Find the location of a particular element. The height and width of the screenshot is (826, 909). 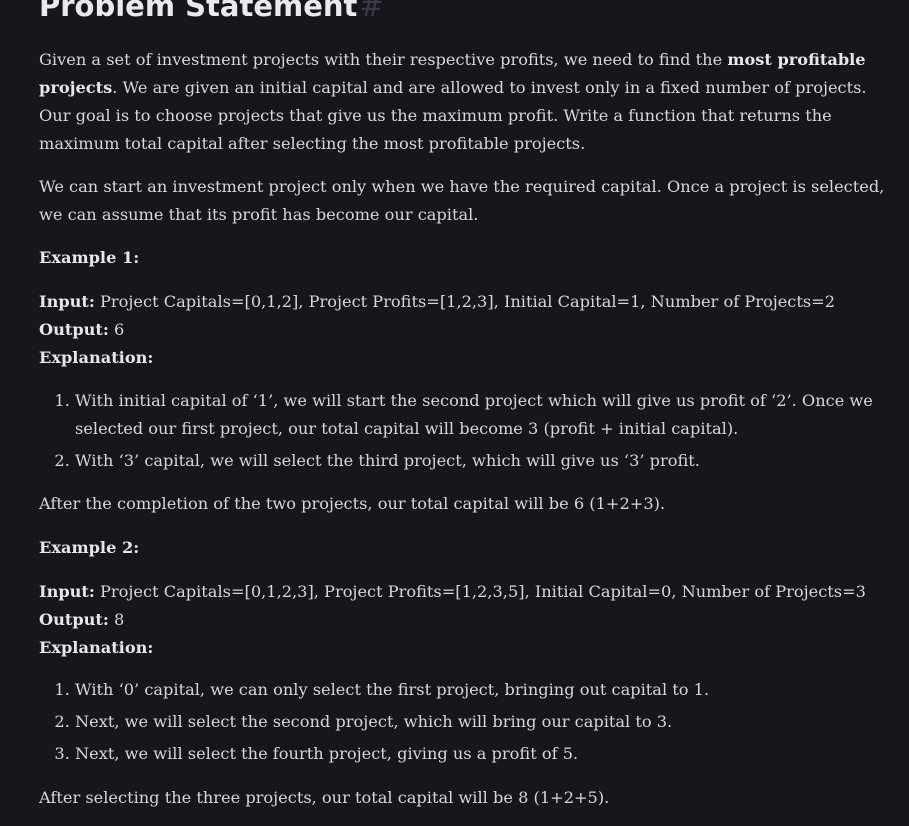

example-2-input-label: Input: is located at coordinates (67, 591).